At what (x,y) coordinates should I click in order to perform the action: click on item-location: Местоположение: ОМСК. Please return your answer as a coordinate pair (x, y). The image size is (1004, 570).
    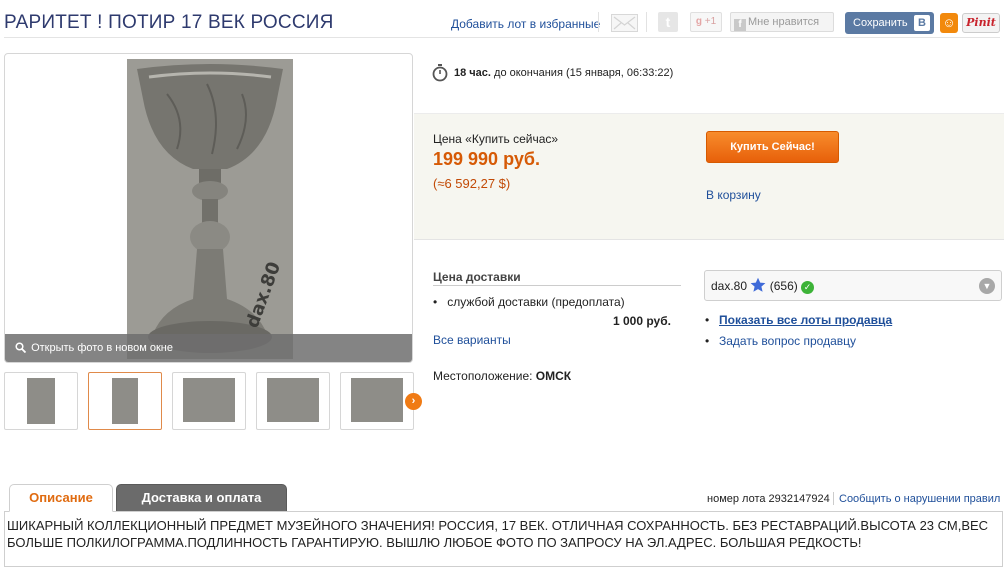
    Looking at the image, I should click on (502, 376).